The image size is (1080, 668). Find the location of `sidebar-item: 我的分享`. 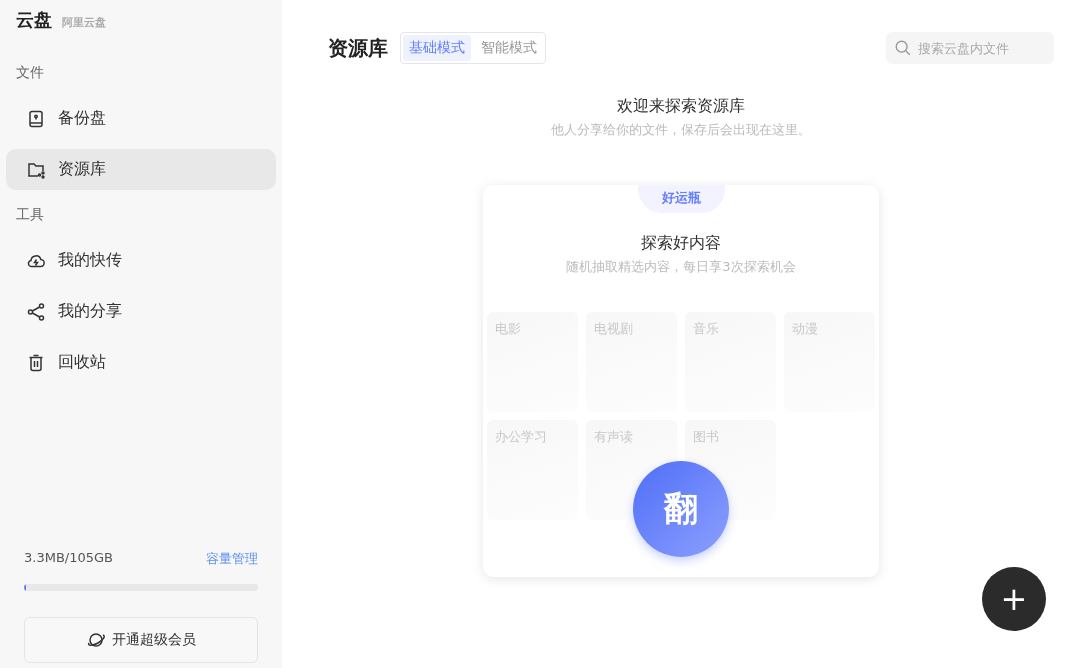

sidebar-item: 我的分享 is located at coordinates (141, 311).